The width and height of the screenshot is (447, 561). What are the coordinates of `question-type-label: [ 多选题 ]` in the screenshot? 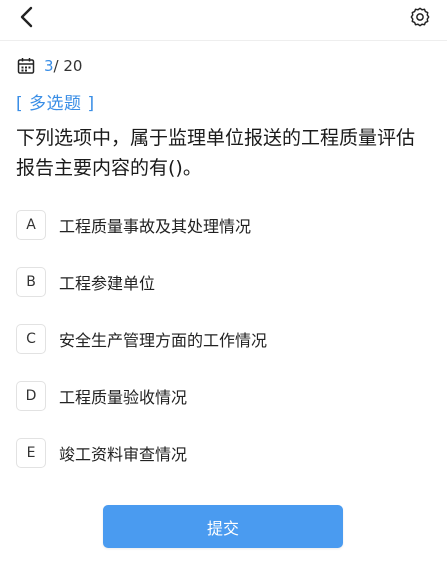 It's located at (55, 104).